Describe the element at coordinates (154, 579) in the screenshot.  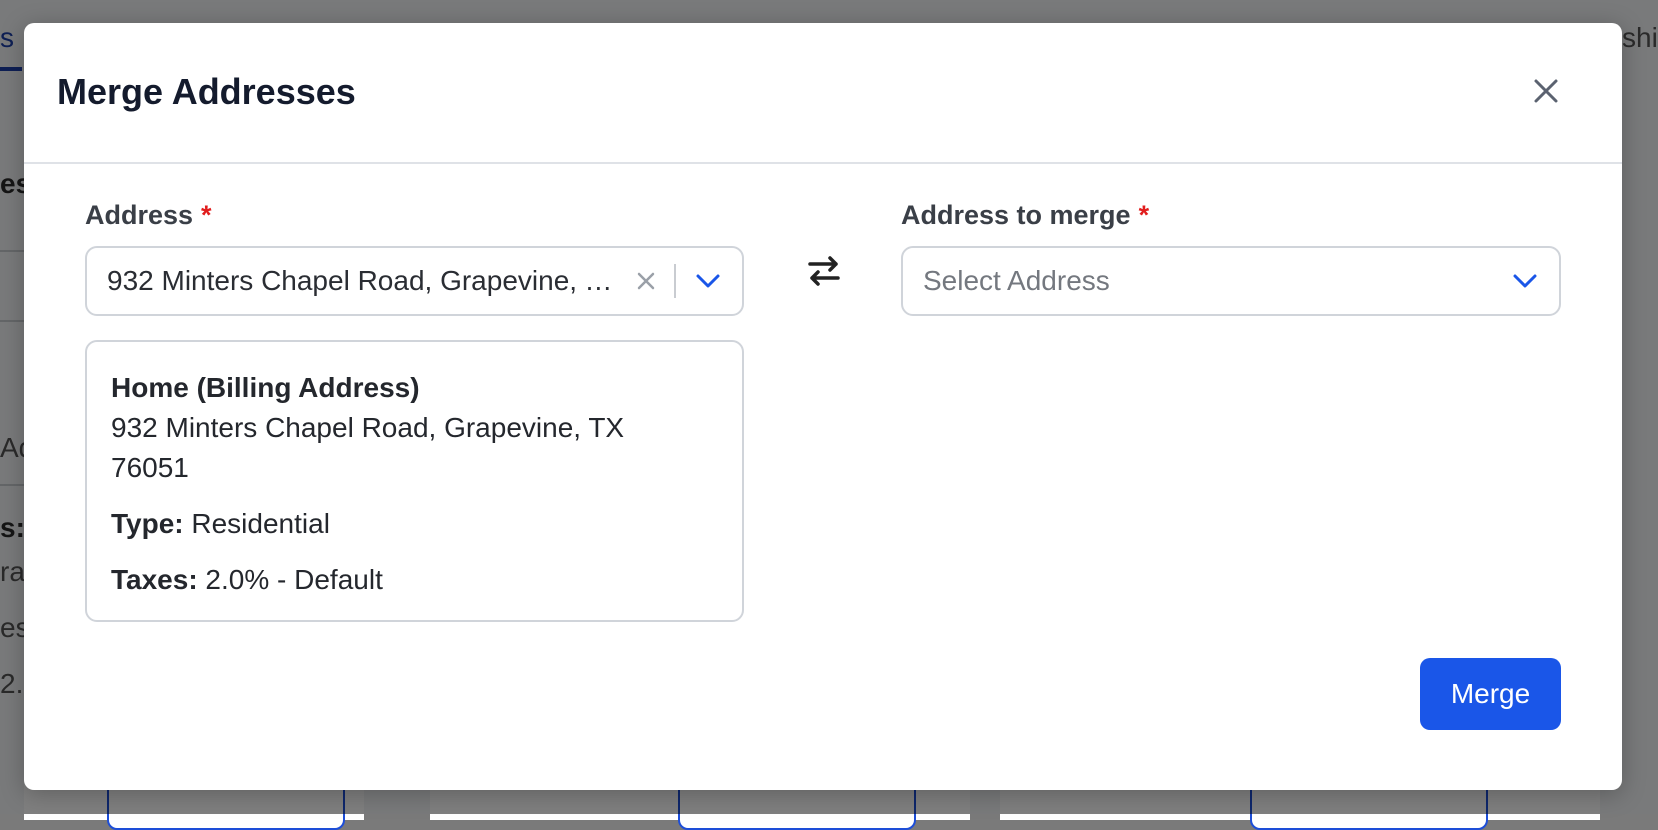
I see `address-taxes-label: Taxes:` at that location.